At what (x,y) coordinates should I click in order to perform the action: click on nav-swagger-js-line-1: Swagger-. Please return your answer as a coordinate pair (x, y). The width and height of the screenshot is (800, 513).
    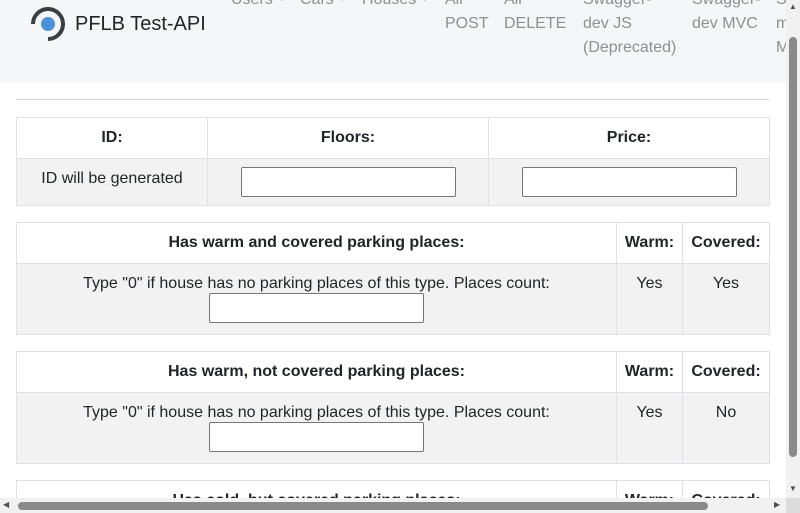
    Looking at the image, I should click on (629, 6).